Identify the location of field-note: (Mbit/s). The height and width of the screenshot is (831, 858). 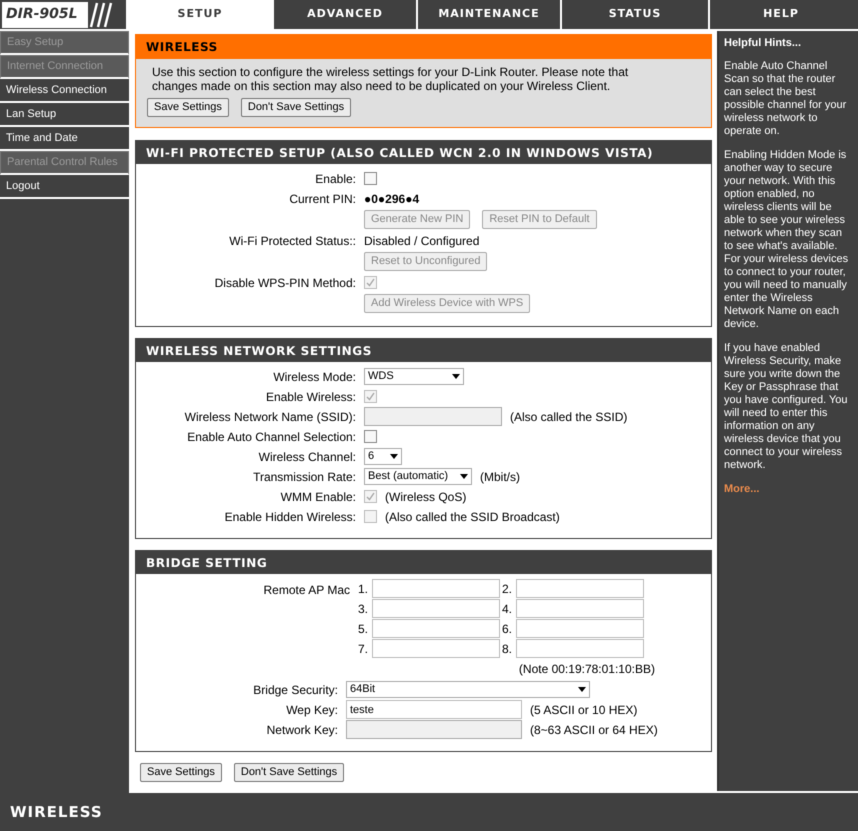
(500, 477).